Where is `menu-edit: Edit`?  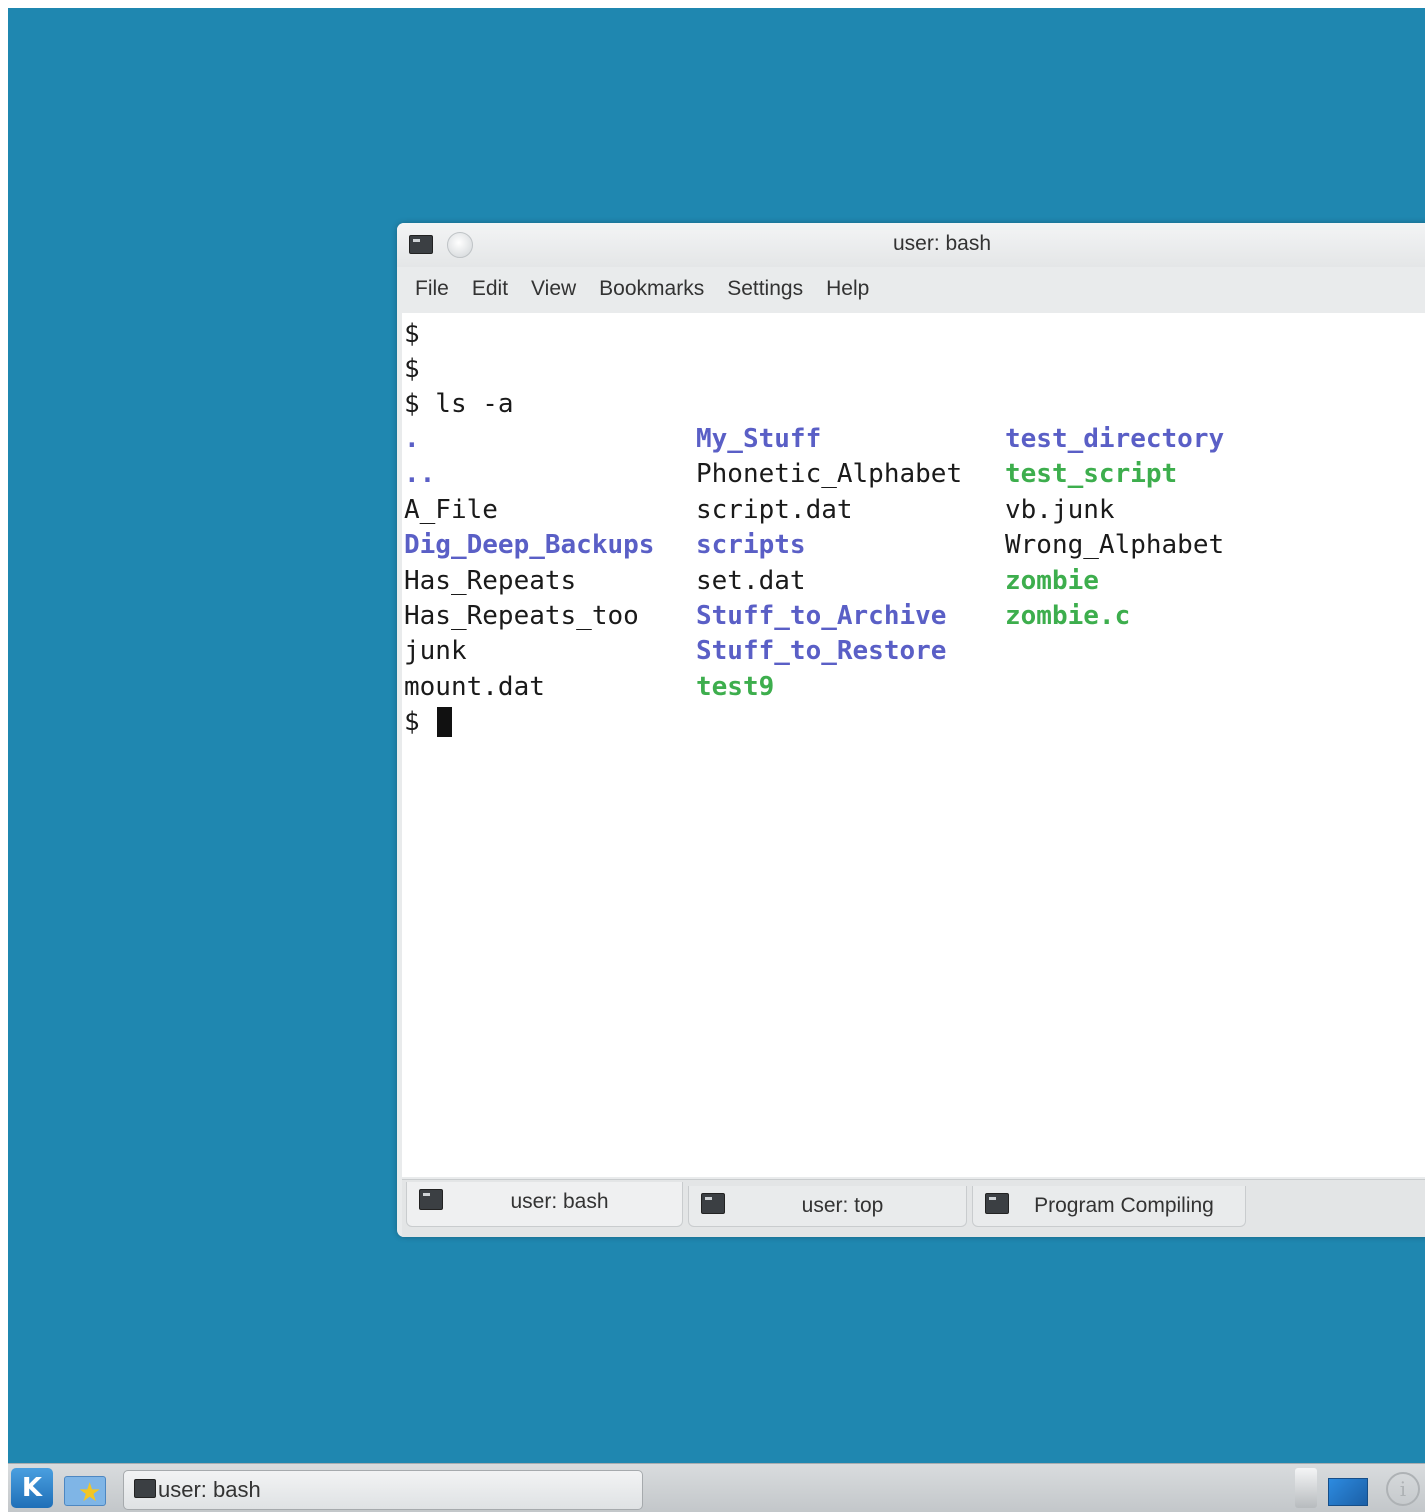
menu-edit: Edit is located at coordinates (493, 289).